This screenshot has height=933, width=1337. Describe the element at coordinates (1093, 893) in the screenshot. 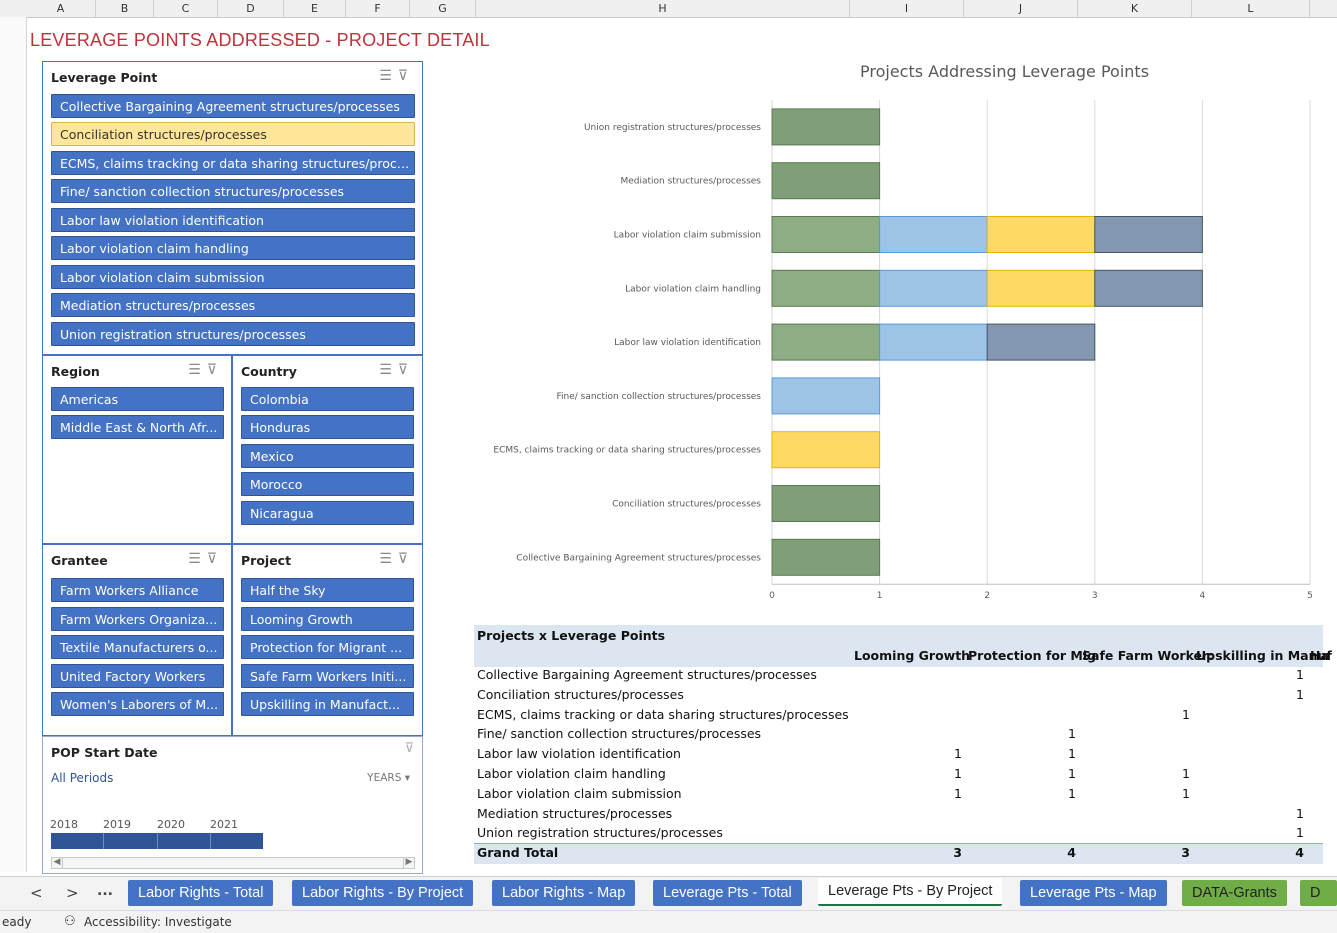

I see `tab-leverage-pts-map: Leverage Pts - Map` at that location.